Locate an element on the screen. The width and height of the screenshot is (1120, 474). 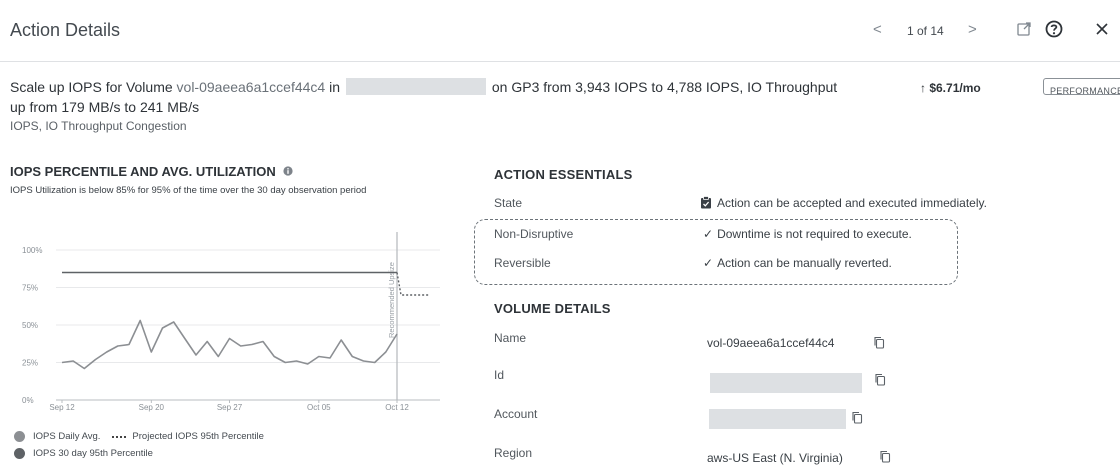
copy-id-icon is located at coordinates (880, 379).